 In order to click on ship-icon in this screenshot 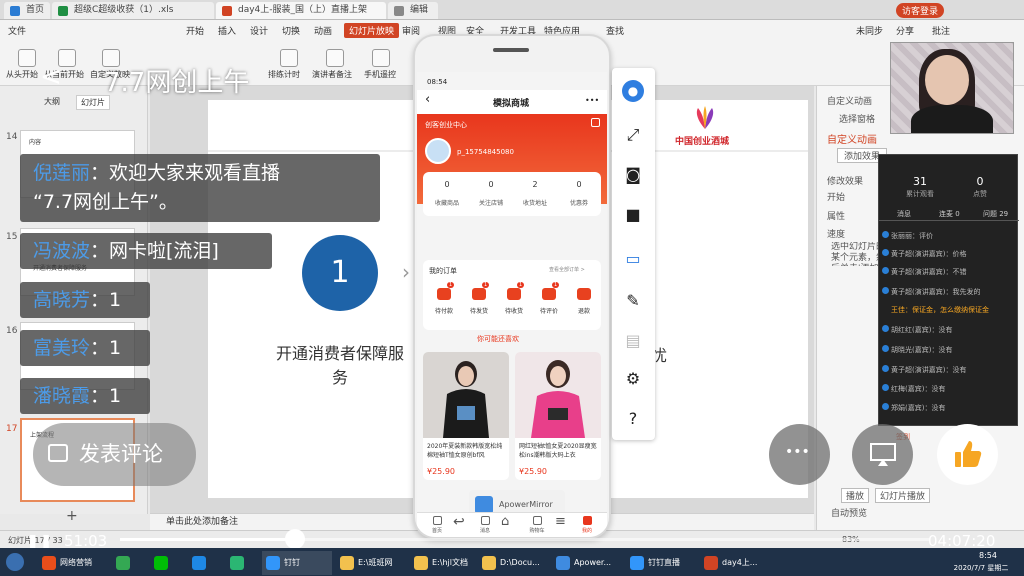, I will do `click(479, 294)`.